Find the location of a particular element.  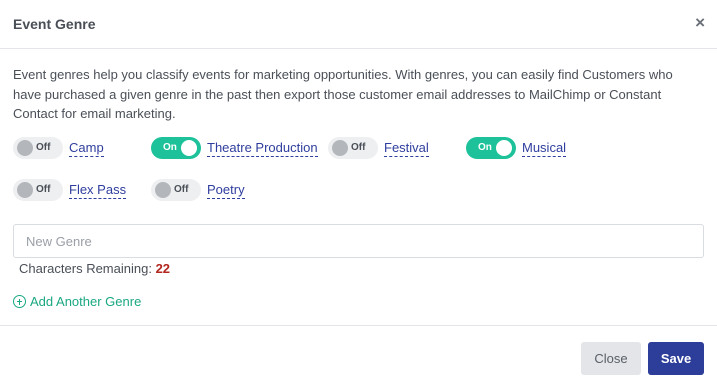

genre-item-musical: On Musical is located at coordinates (516, 148).